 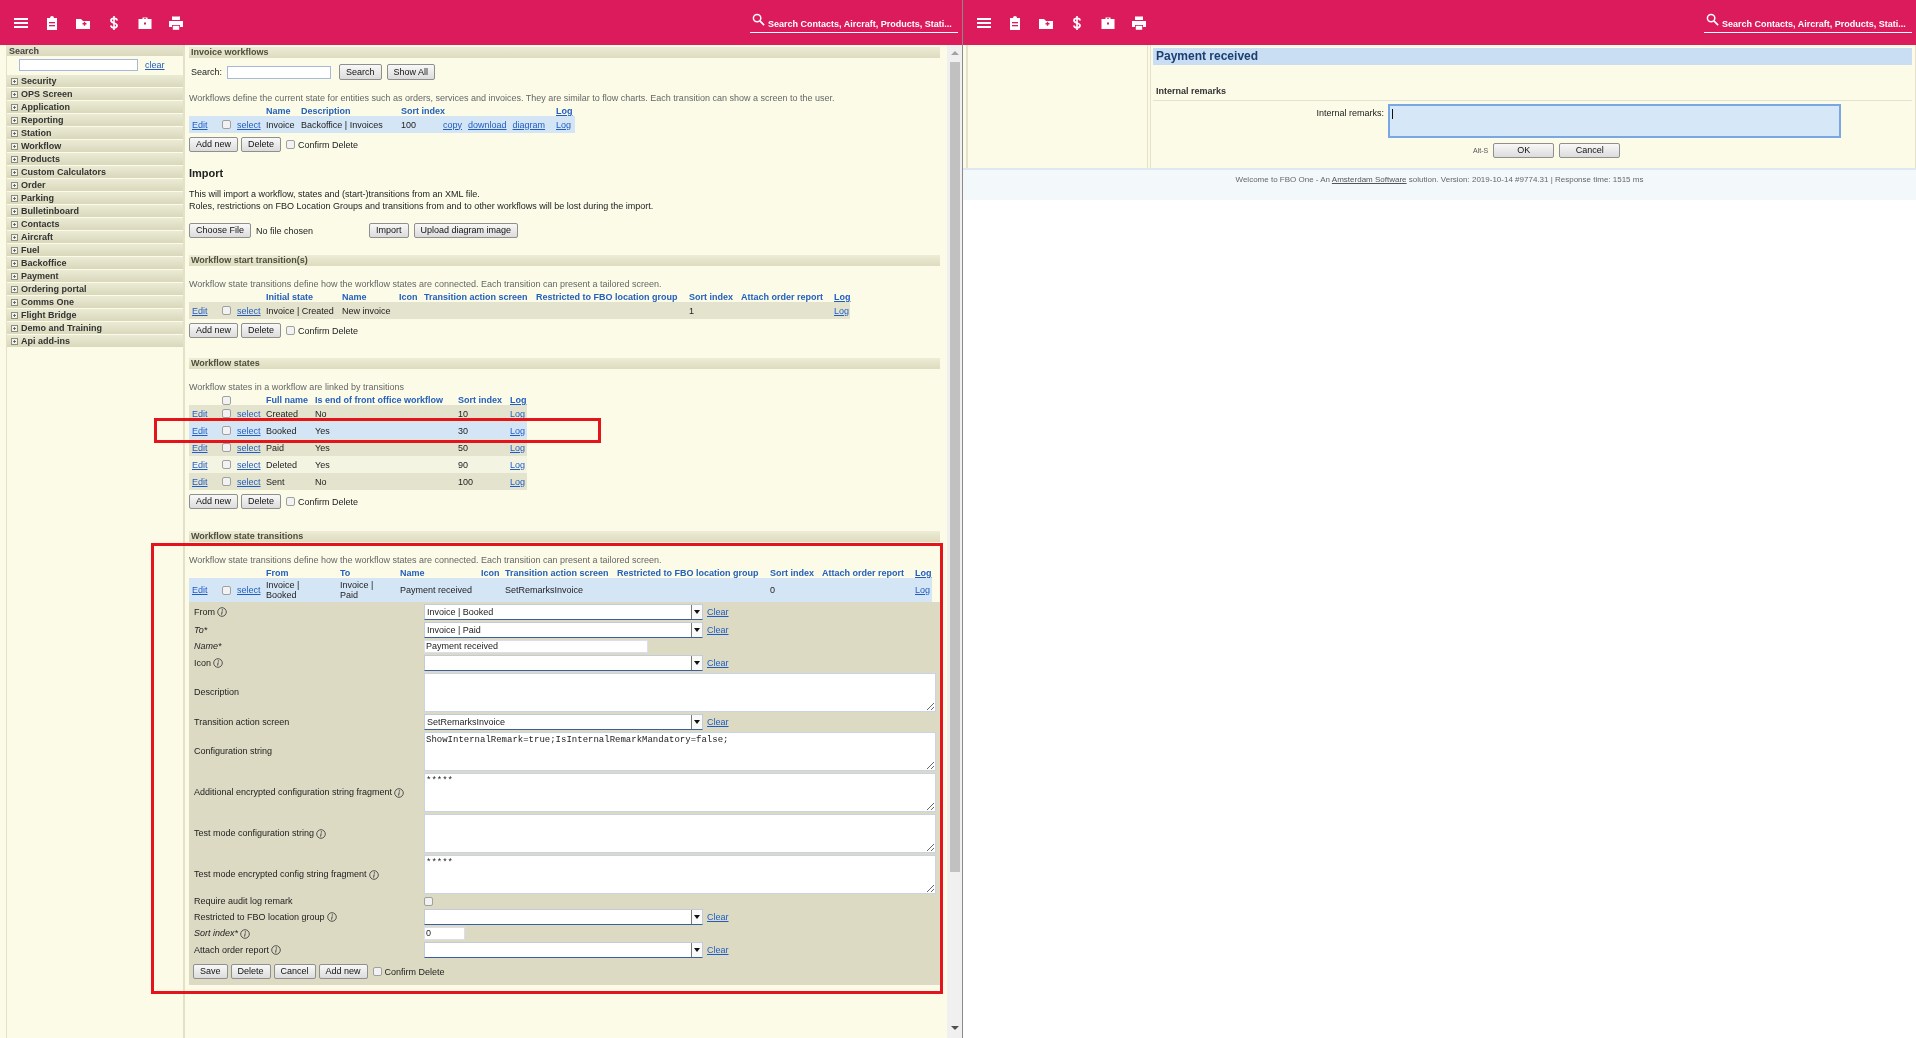 What do you see at coordinates (519, 310) in the screenshot?
I see `table-row: Edit select Invoice | Created New invoice 1 Log` at bounding box center [519, 310].